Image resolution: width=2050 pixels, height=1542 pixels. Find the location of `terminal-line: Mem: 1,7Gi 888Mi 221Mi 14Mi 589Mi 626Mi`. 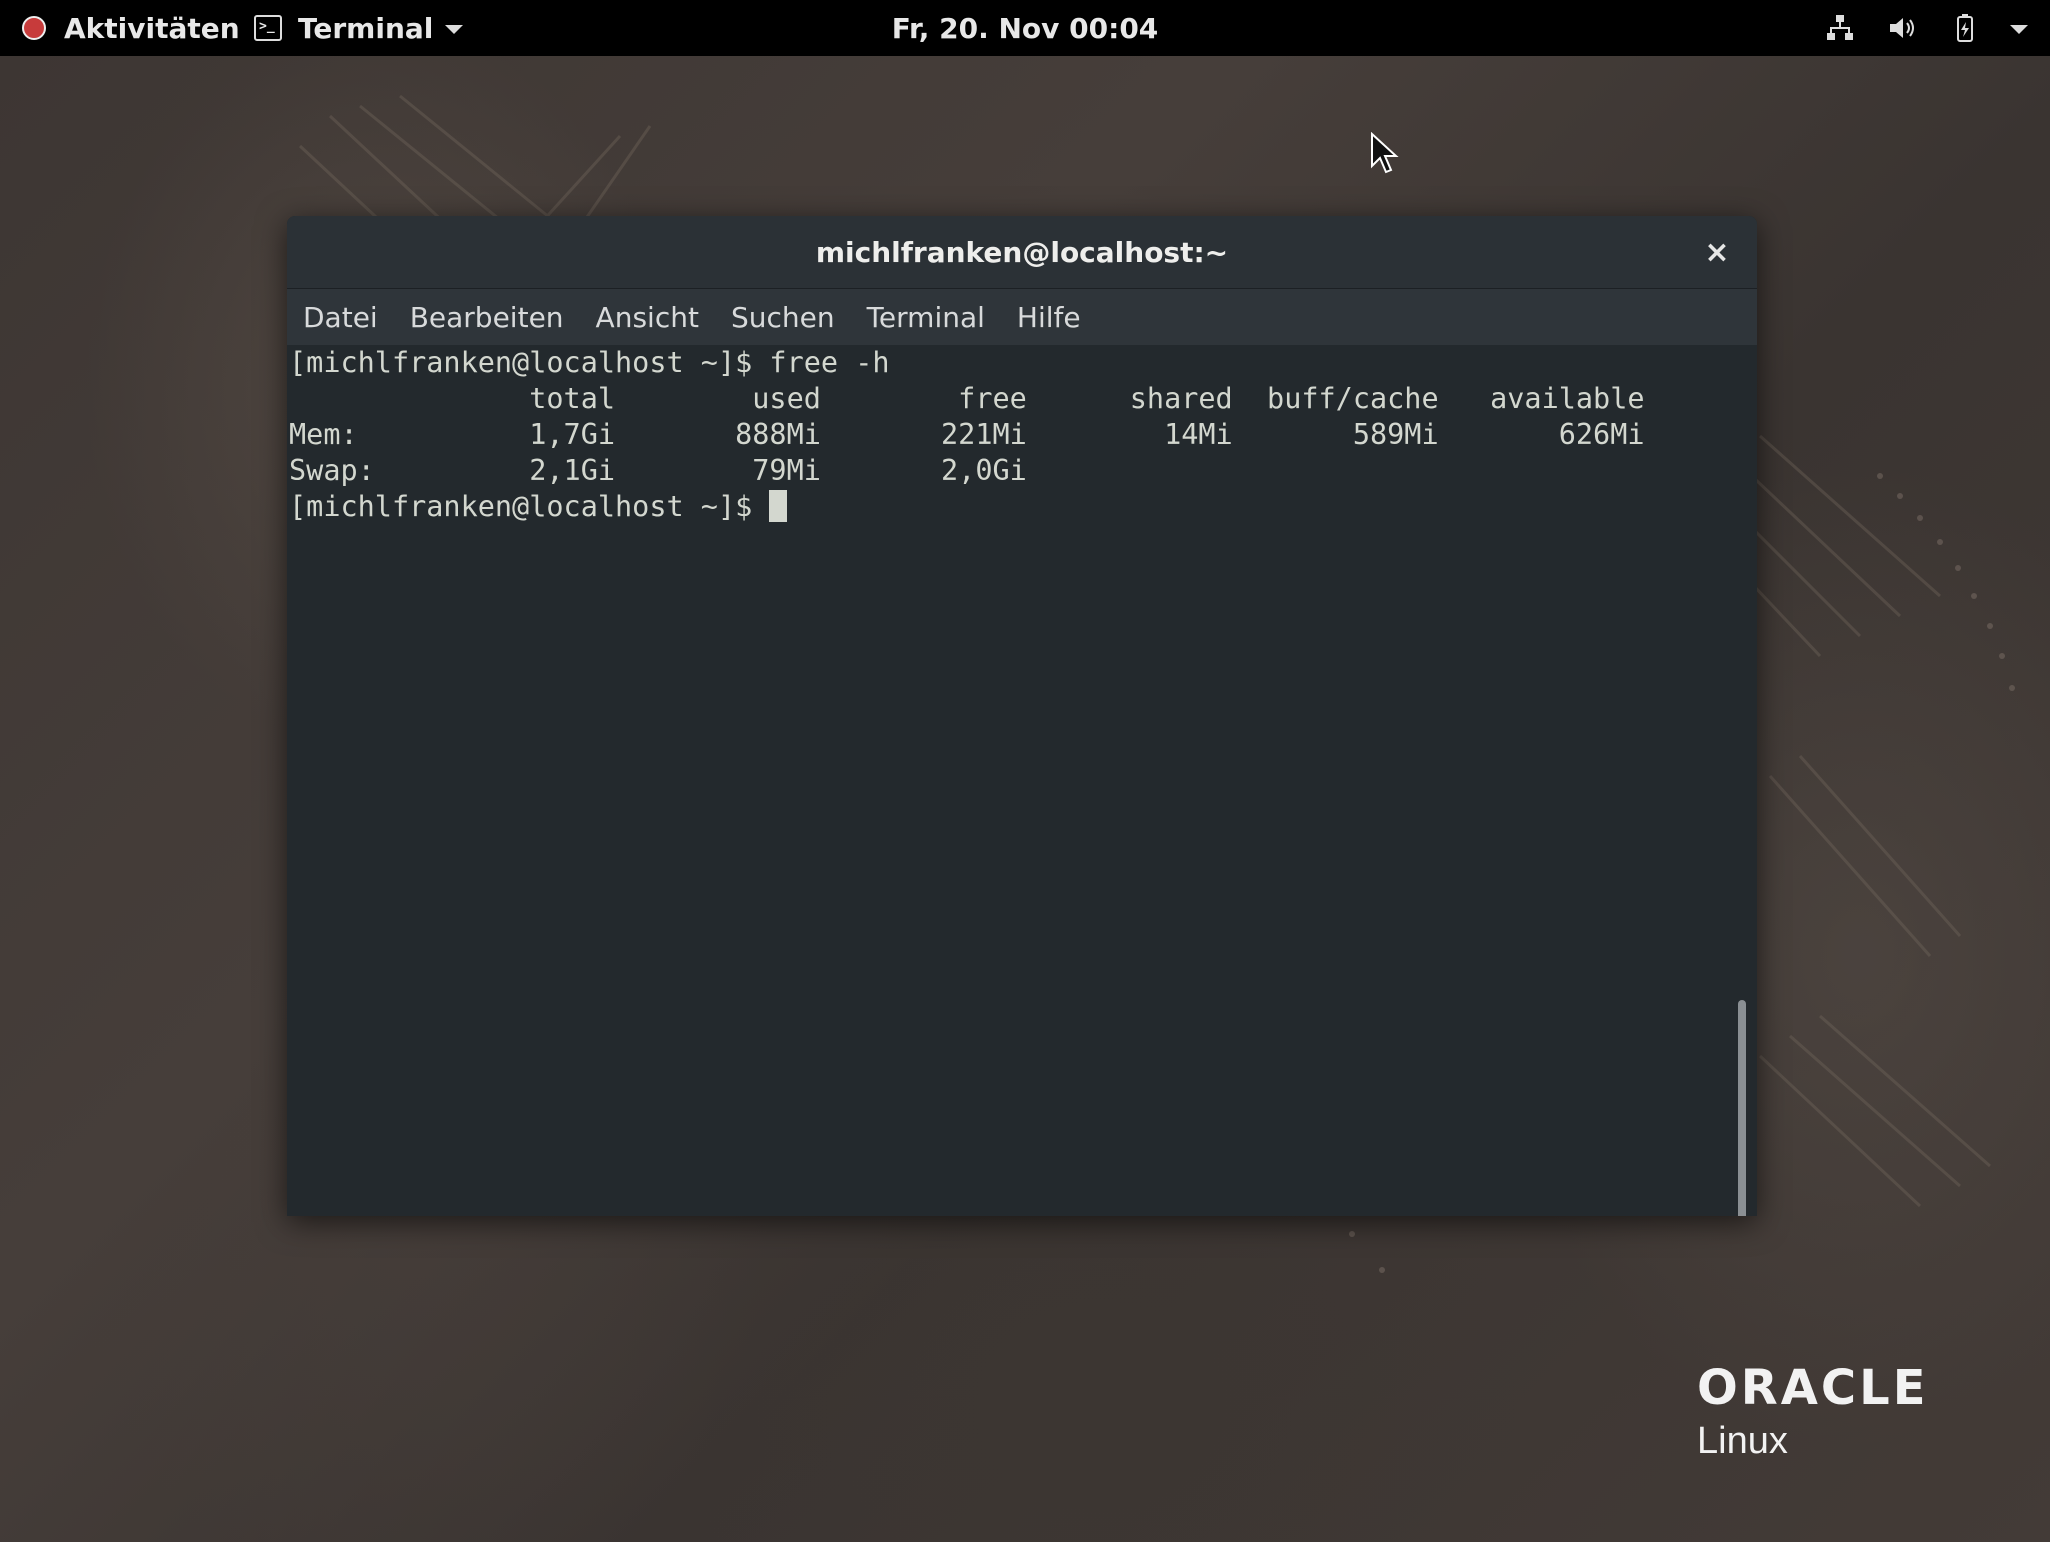

terminal-line: Mem: 1,7Gi 888Mi 221Mi 14Mi 589Mi 626Mi is located at coordinates (967, 434).